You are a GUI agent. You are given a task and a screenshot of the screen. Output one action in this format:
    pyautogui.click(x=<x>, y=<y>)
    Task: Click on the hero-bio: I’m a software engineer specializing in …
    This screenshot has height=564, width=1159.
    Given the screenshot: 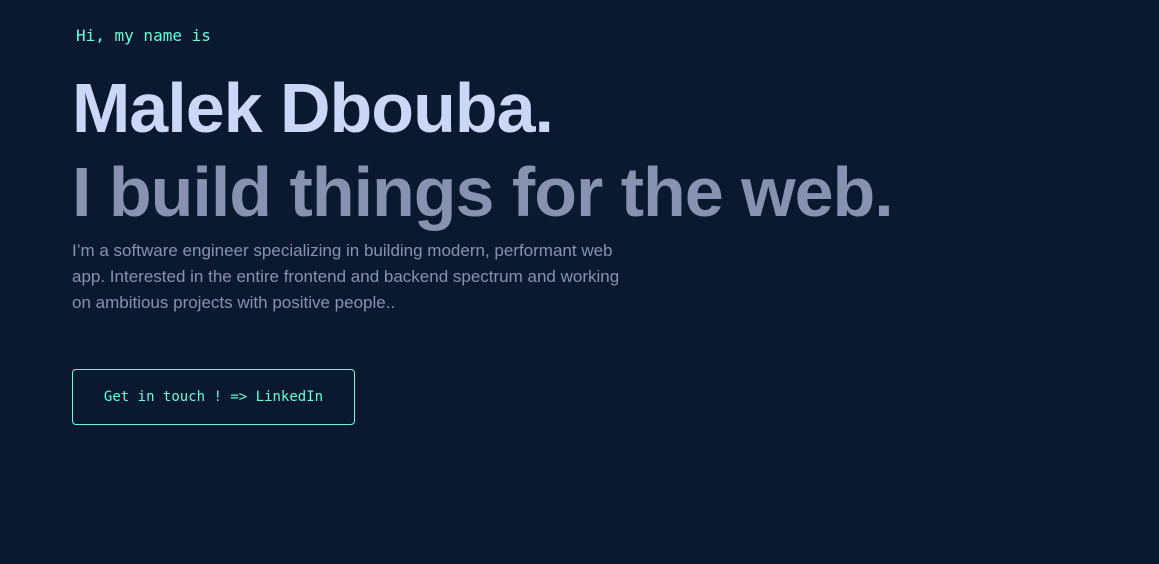 What is the action you would take?
    pyautogui.click(x=346, y=276)
    